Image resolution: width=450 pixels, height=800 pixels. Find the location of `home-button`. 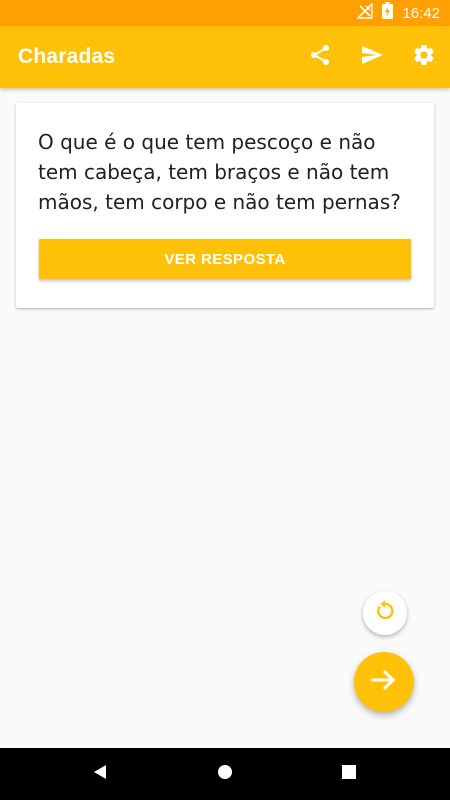

home-button is located at coordinates (225, 774).